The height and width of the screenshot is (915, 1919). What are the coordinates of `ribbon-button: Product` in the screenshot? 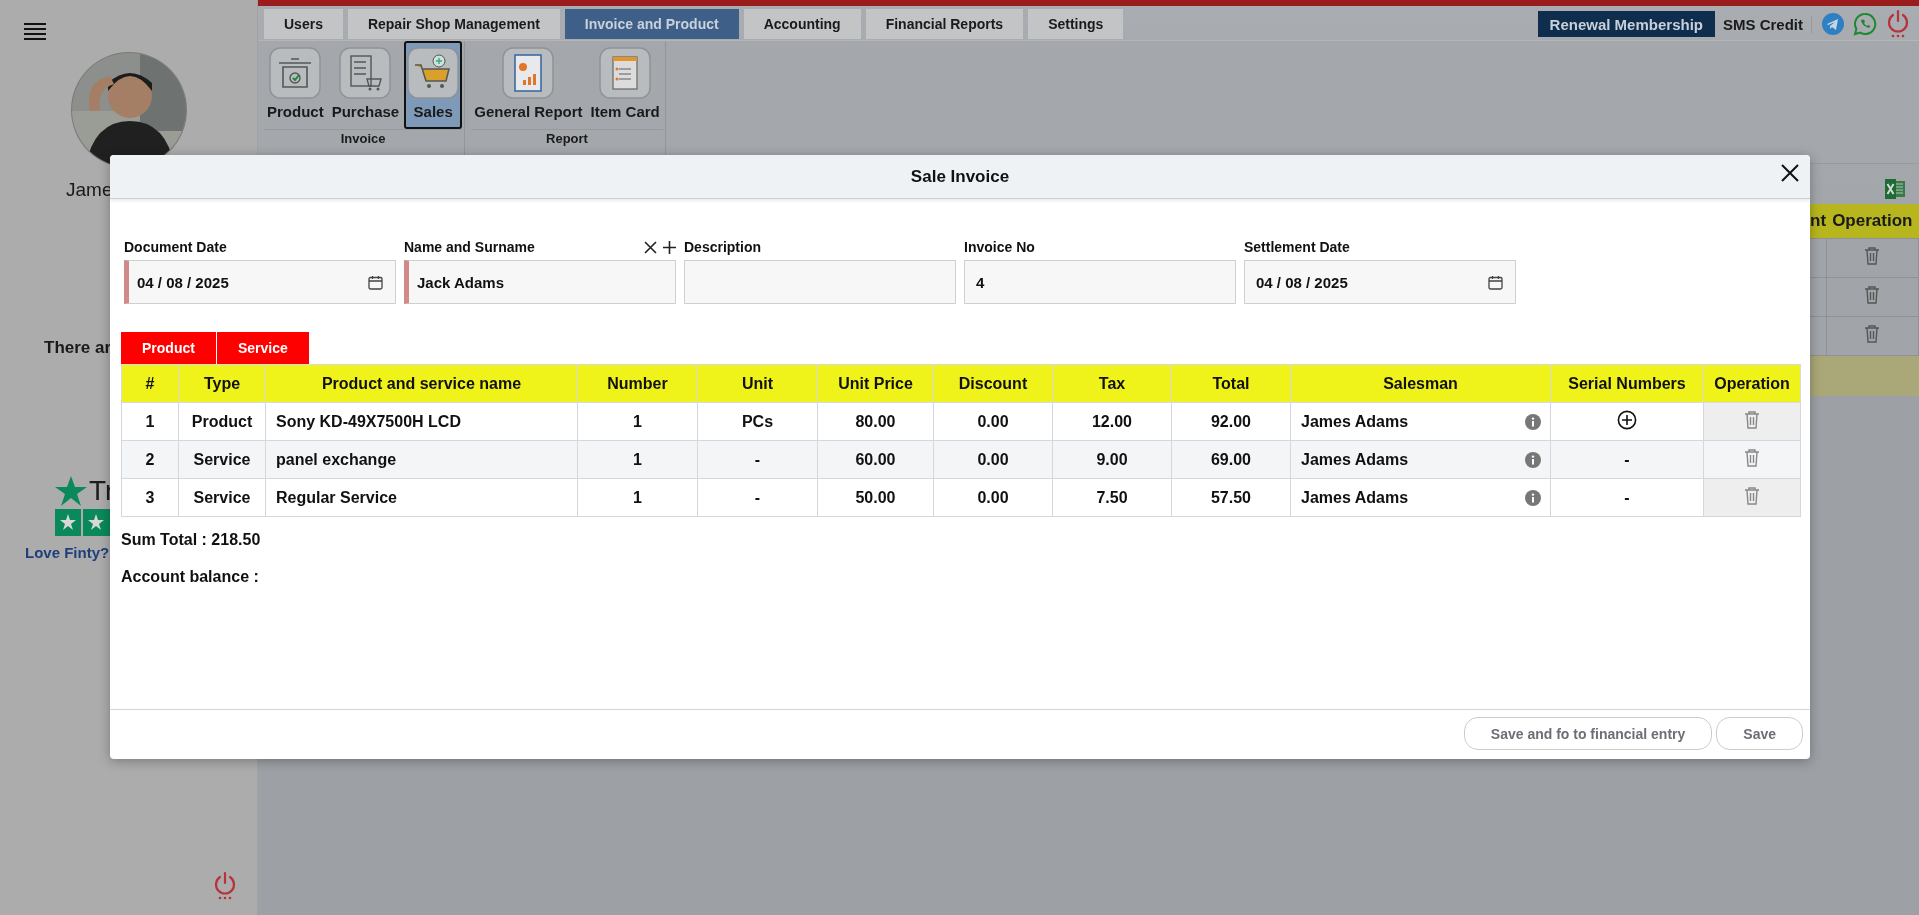 It's located at (295, 85).